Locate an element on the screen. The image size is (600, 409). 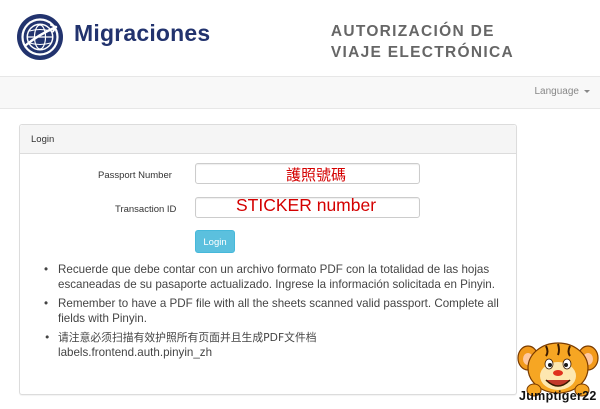
transaction-id-input: STICKER number is located at coordinates (307, 206).